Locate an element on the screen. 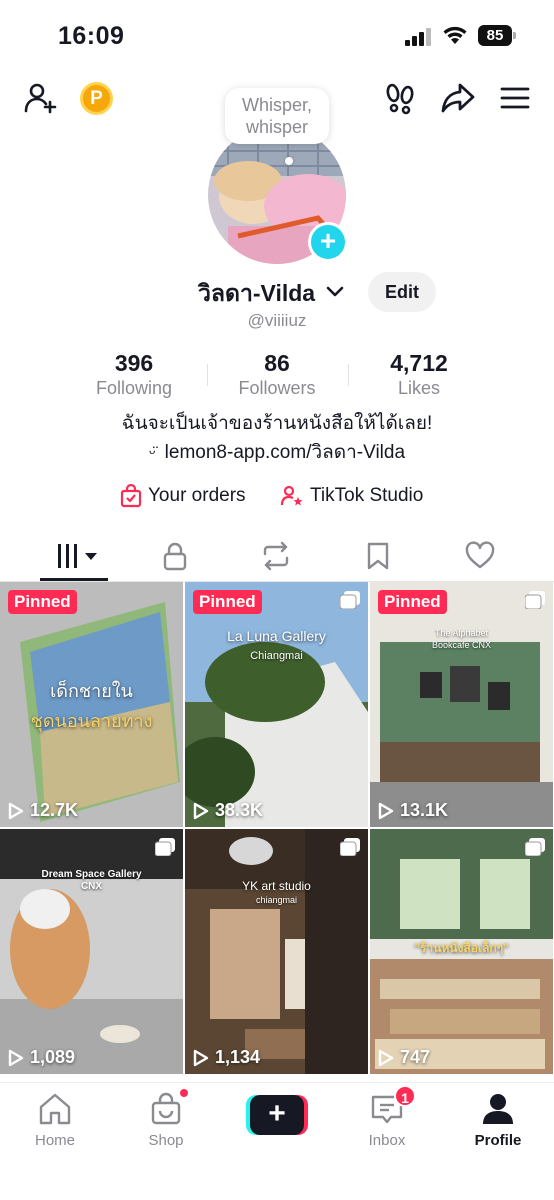 This screenshot has height=1200, width=554. profile-shortcuts: Your orders TikTok Studio is located at coordinates (277, 497).